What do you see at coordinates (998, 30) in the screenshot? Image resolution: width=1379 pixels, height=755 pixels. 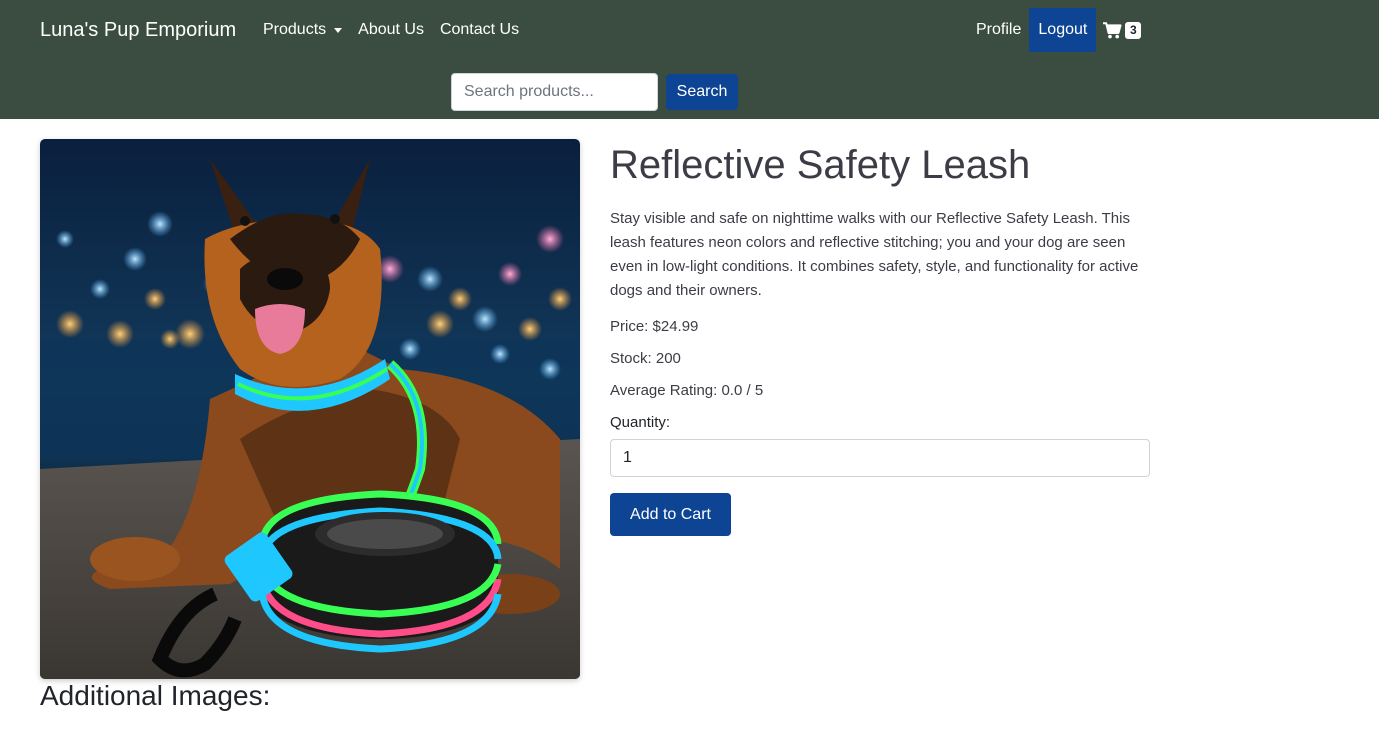 I see `profile-link: Profile` at bounding box center [998, 30].